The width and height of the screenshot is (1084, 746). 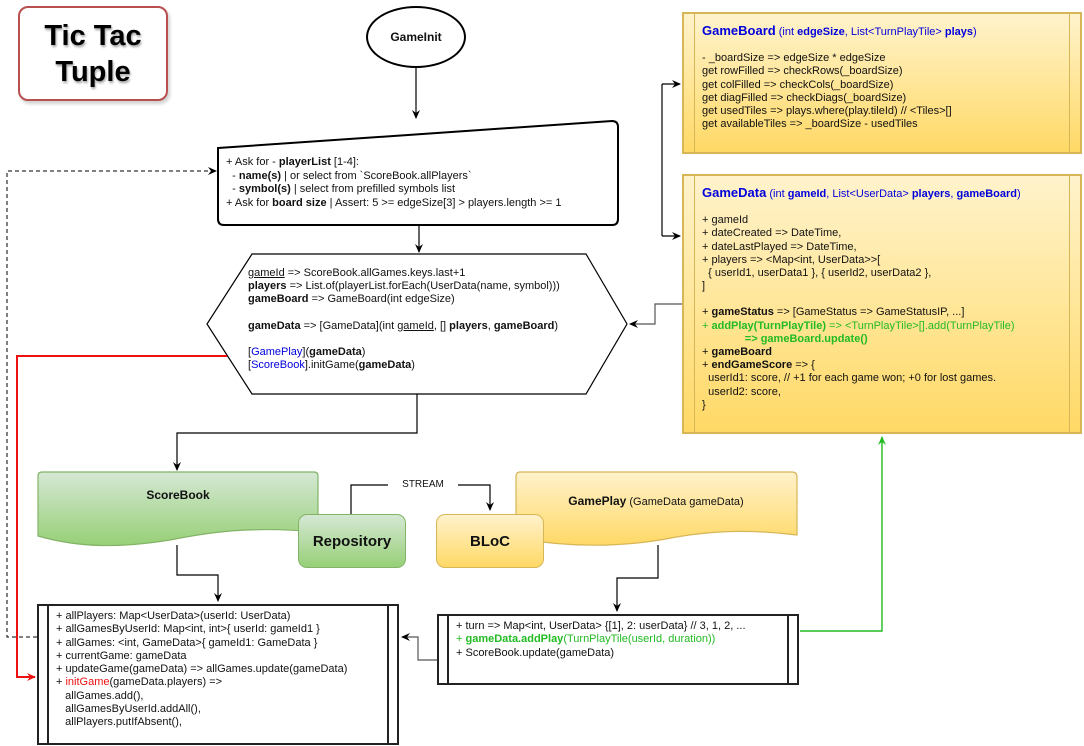 I want to click on scorebook-member: allGames.add(),, so click(x=100, y=695).